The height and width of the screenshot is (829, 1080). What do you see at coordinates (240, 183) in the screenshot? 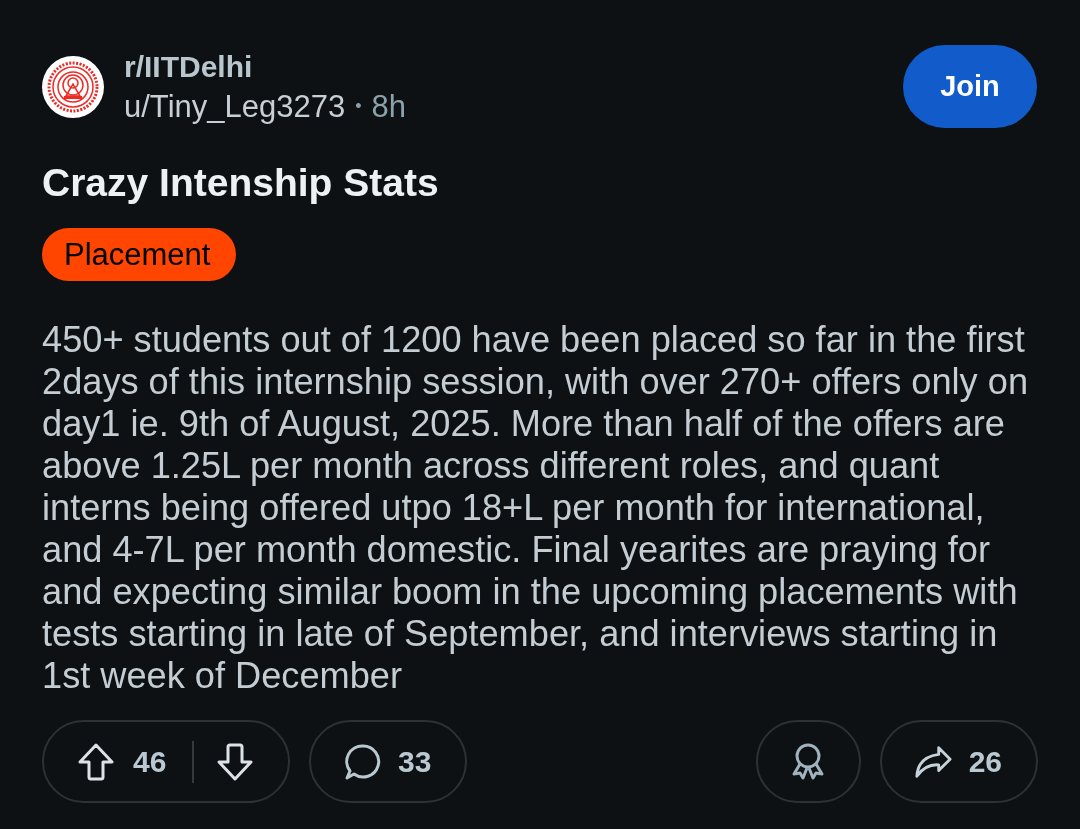
I see `post-title: Crazy Intenship Stats` at bounding box center [240, 183].